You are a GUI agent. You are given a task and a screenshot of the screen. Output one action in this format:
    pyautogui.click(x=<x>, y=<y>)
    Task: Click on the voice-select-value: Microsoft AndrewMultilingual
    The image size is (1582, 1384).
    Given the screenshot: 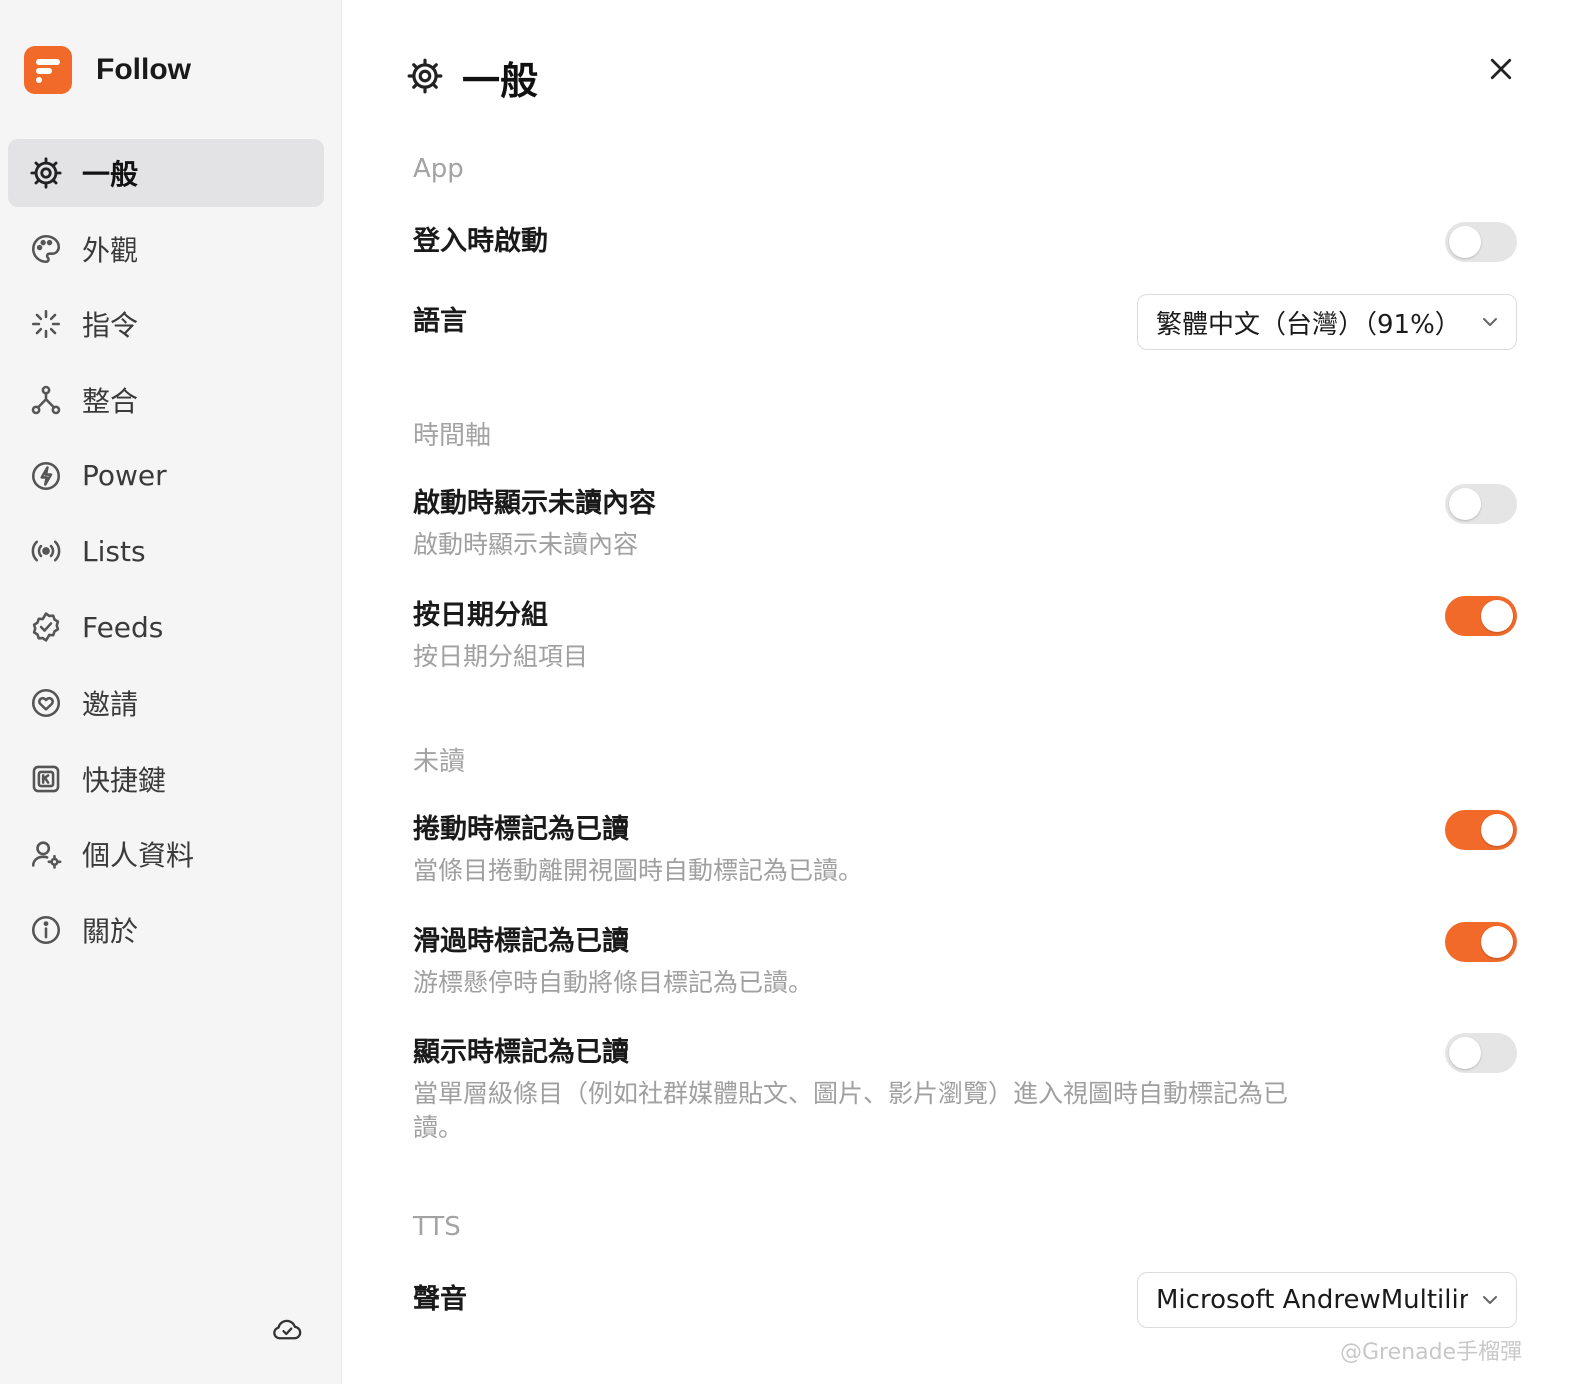 What is the action you would take?
    pyautogui.click(x=1312, y=1300)
    